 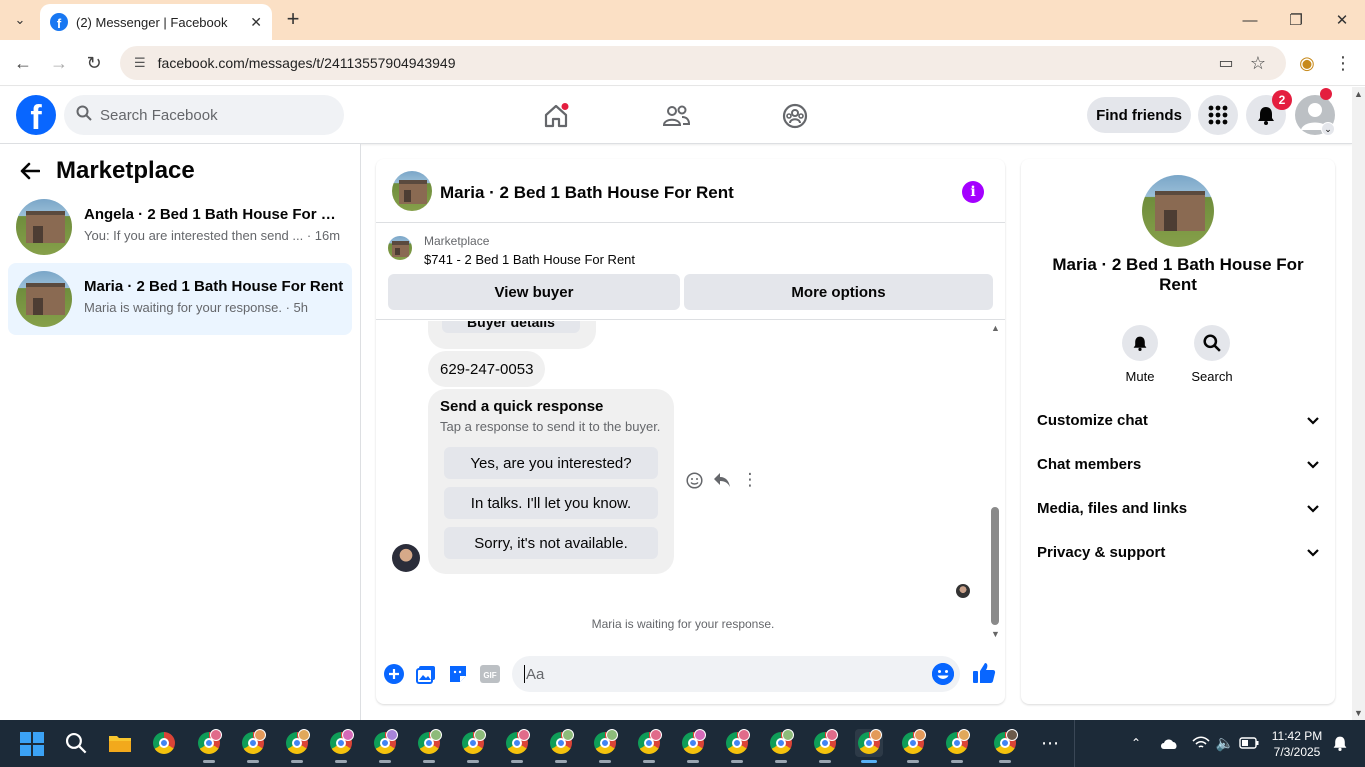 What do you see at coordinates (1226, 63) in the screenshot?
I see `install-app-icon: ▭` at bounding box center [1226, 63].